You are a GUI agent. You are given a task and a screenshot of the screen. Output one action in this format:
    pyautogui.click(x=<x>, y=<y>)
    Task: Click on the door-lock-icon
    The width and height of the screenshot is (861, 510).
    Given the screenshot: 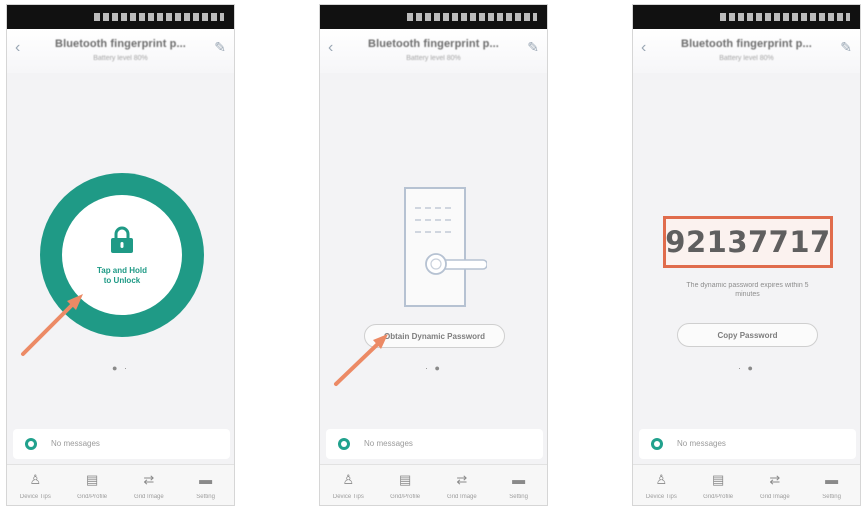 What is the action you would take?
    pyautogui.click(x=445, y=247)
    